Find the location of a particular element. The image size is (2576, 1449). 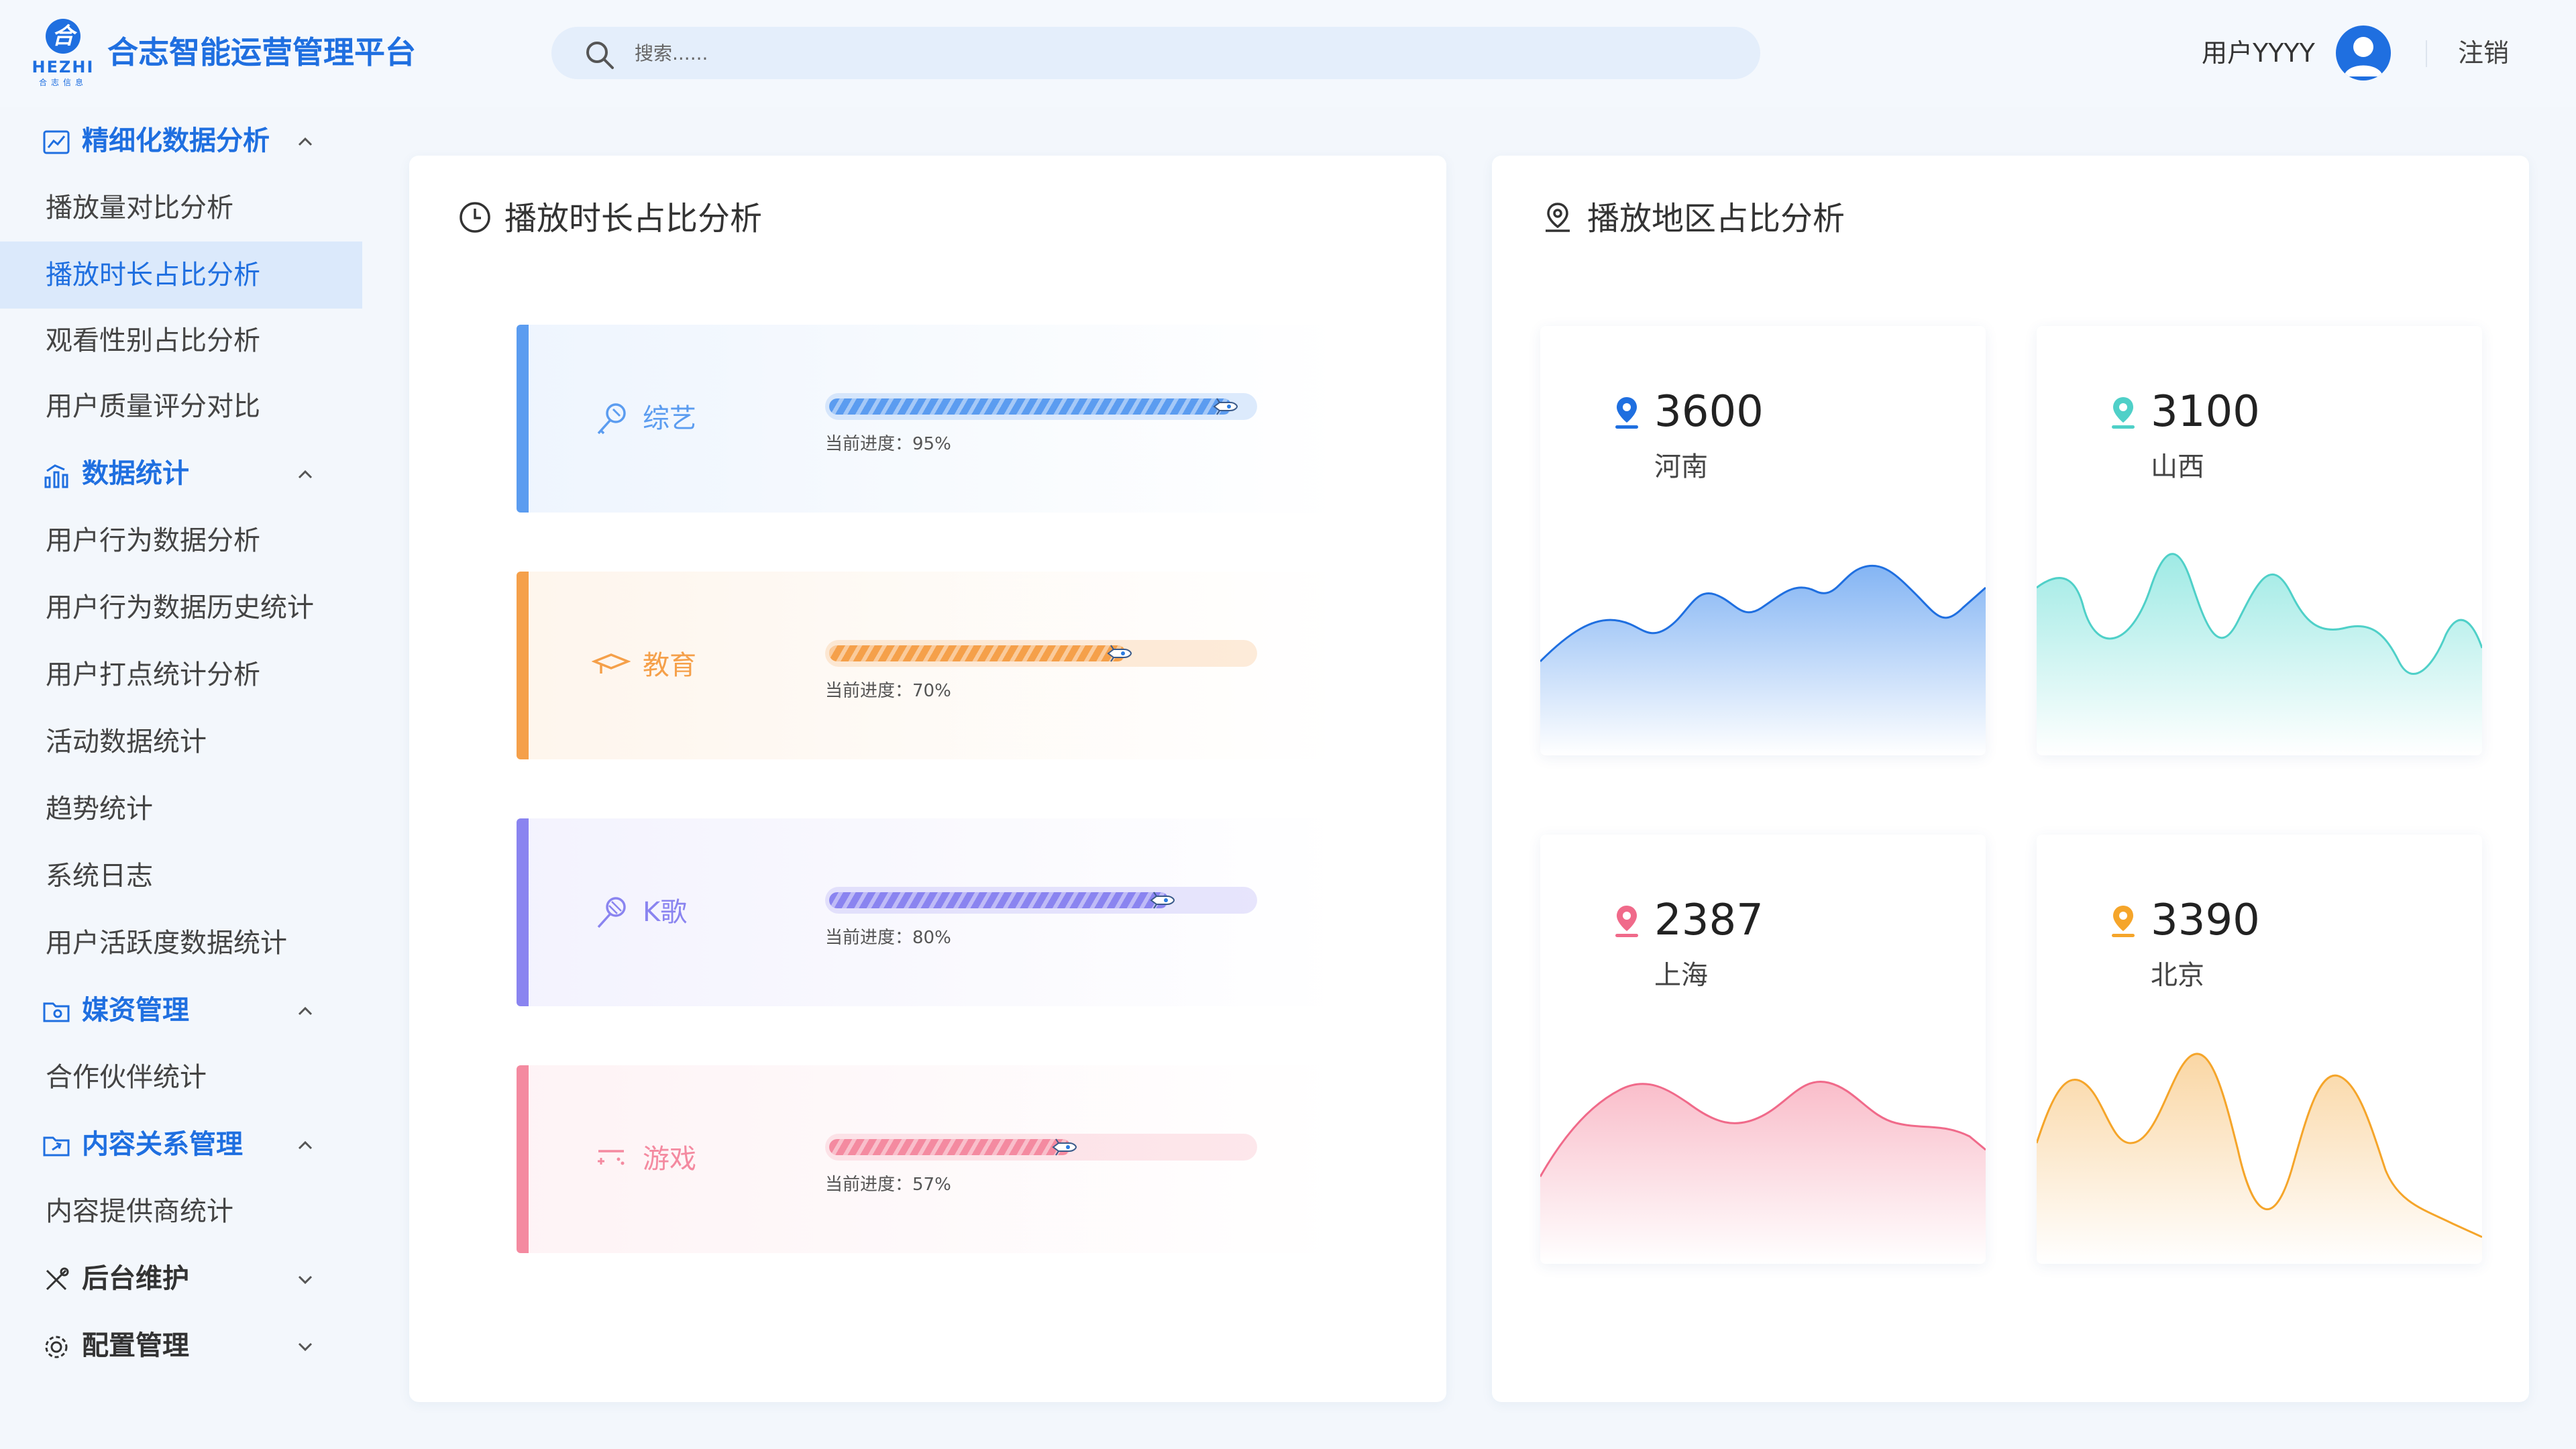

logo-subtext: 合志信息 is located at coordinates (62, 82).